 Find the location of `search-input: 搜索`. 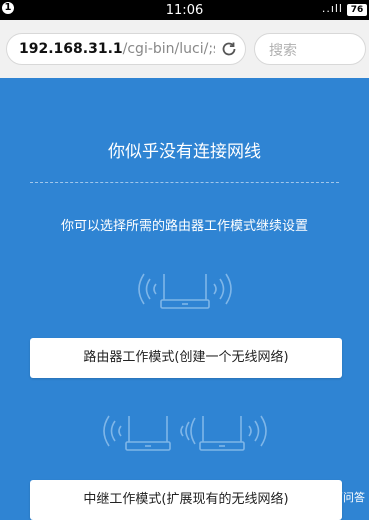

search-input: 搜索 is located at coordinates (310, 49).